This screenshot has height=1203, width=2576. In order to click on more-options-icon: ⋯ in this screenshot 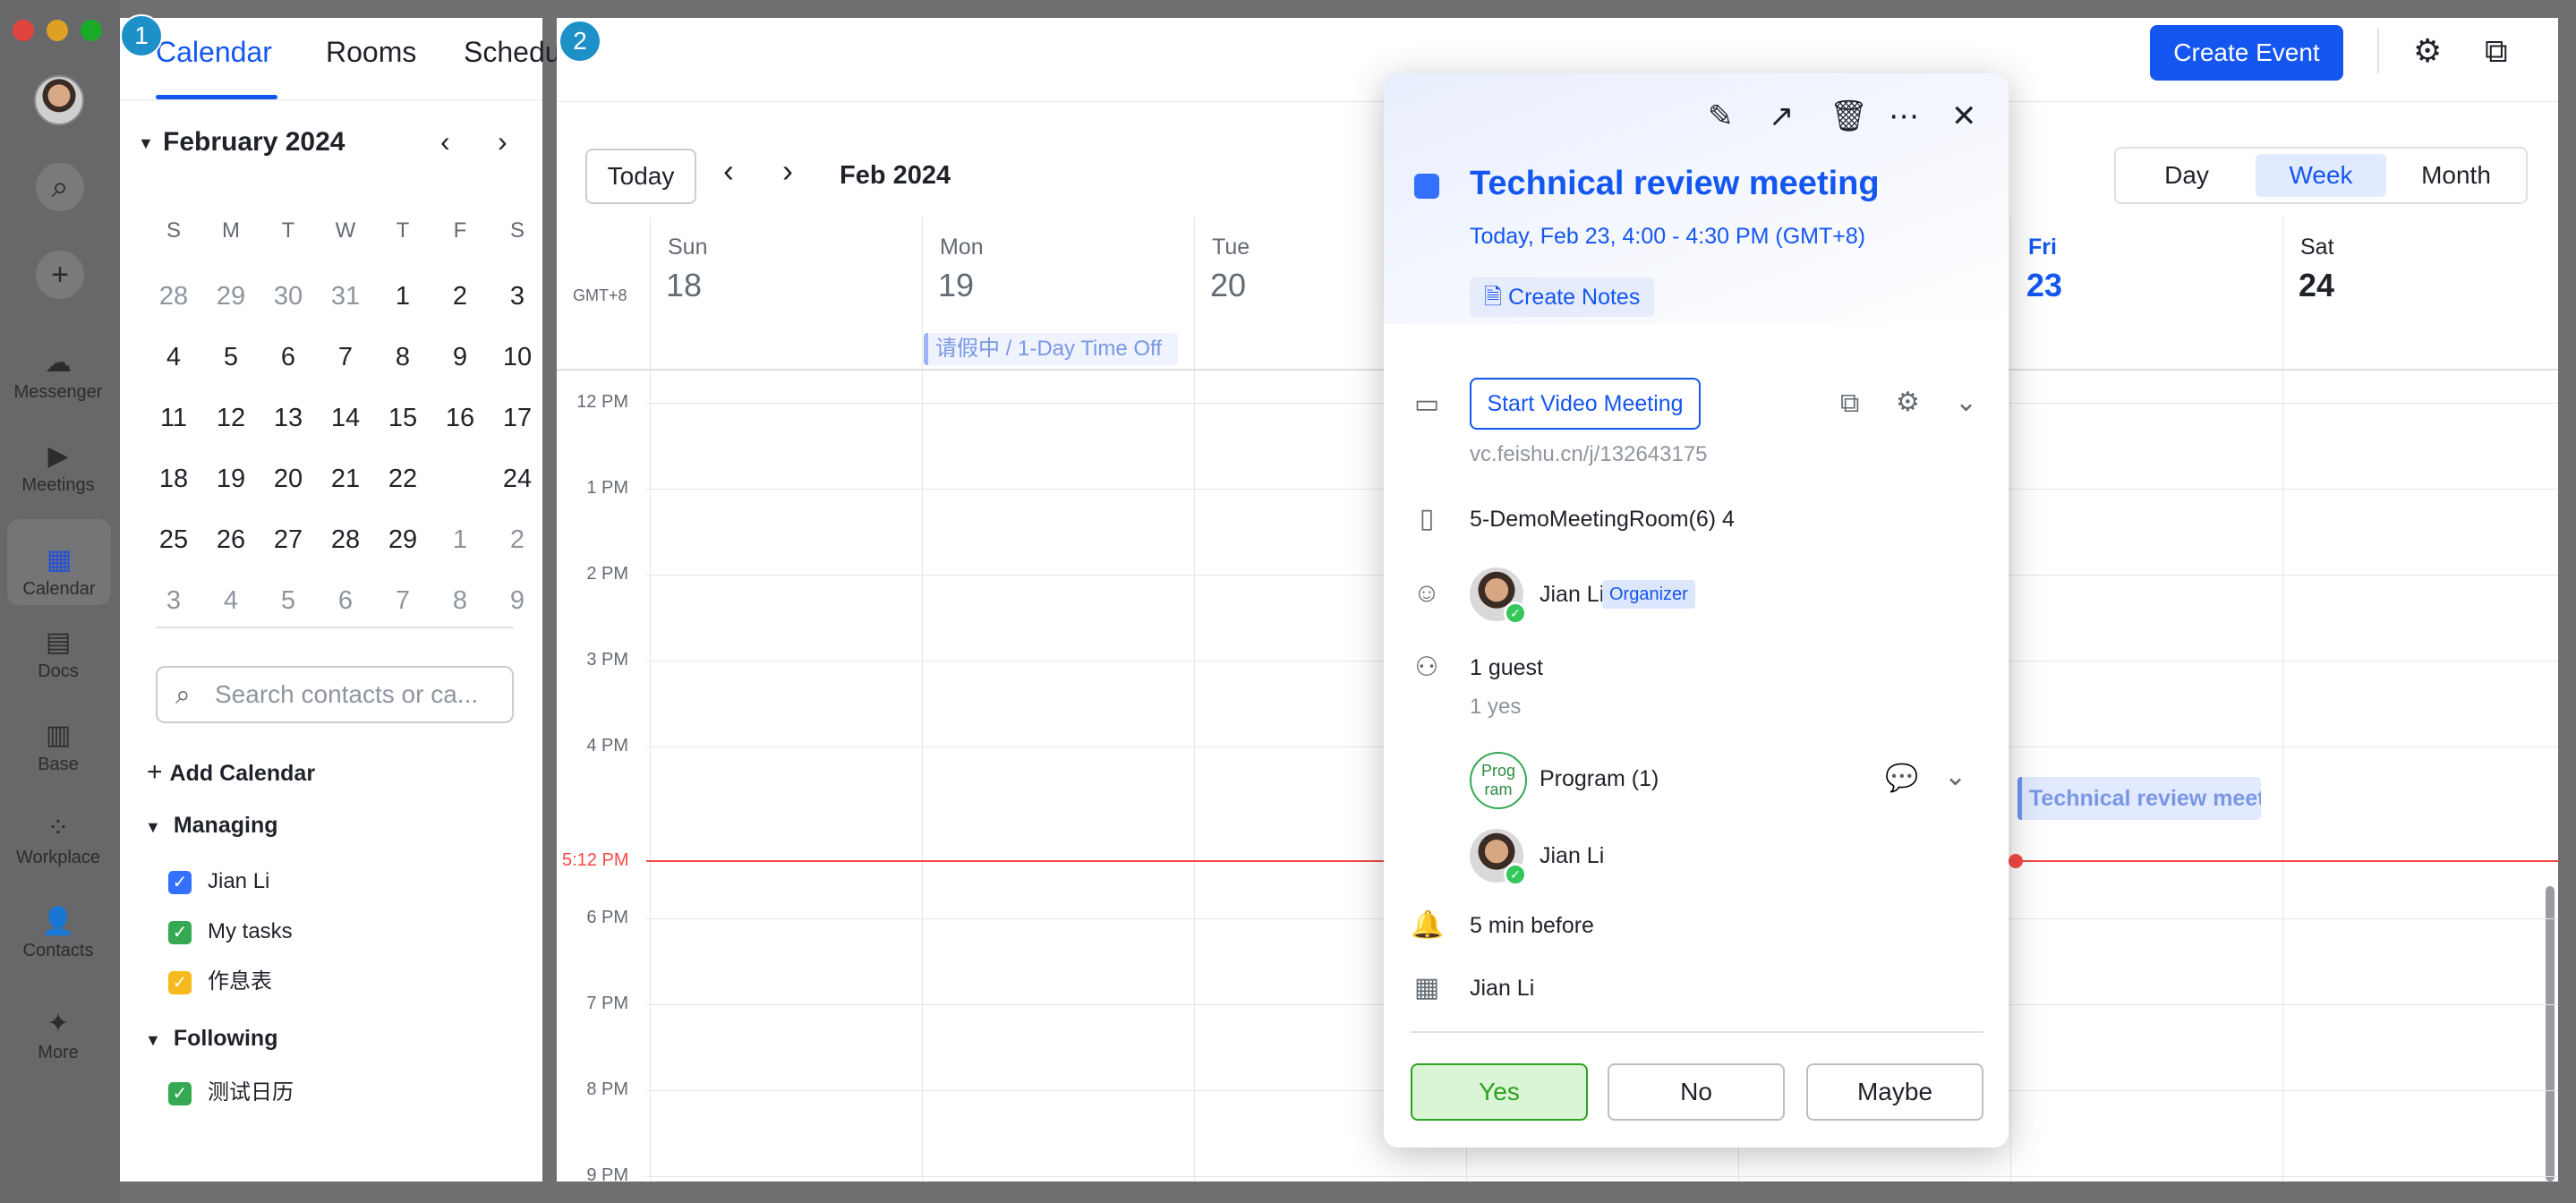, I will do `click(1904, 116)`.